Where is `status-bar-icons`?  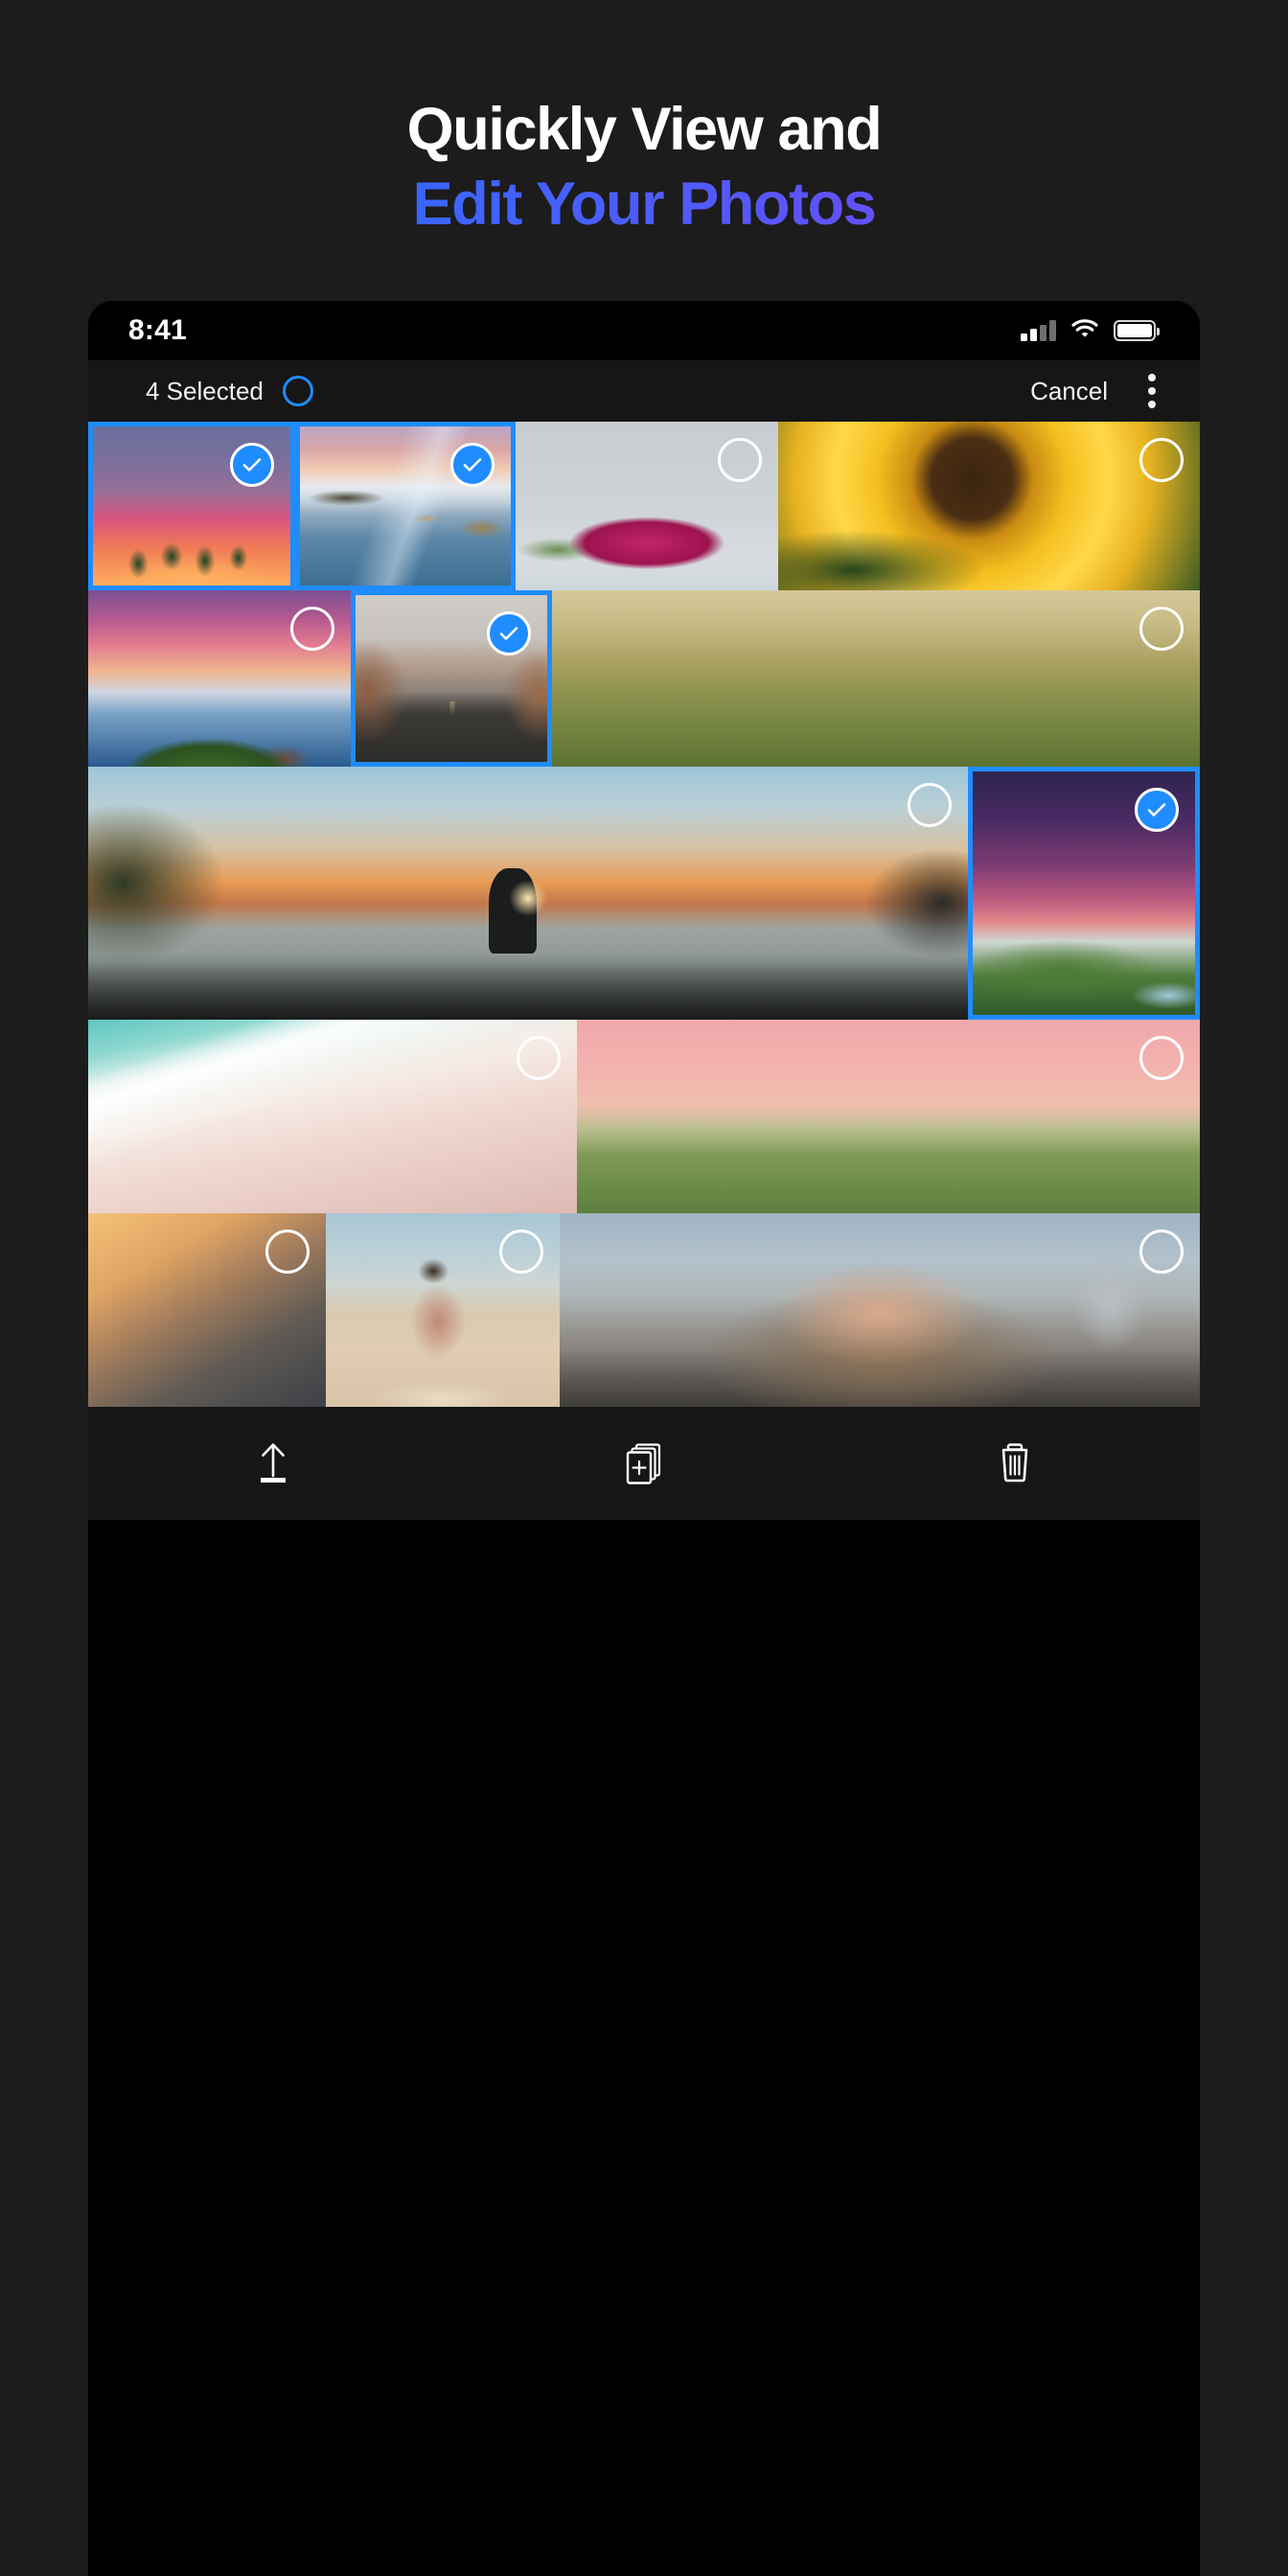
status-bar-icons is located at coordinates (1090, 331).